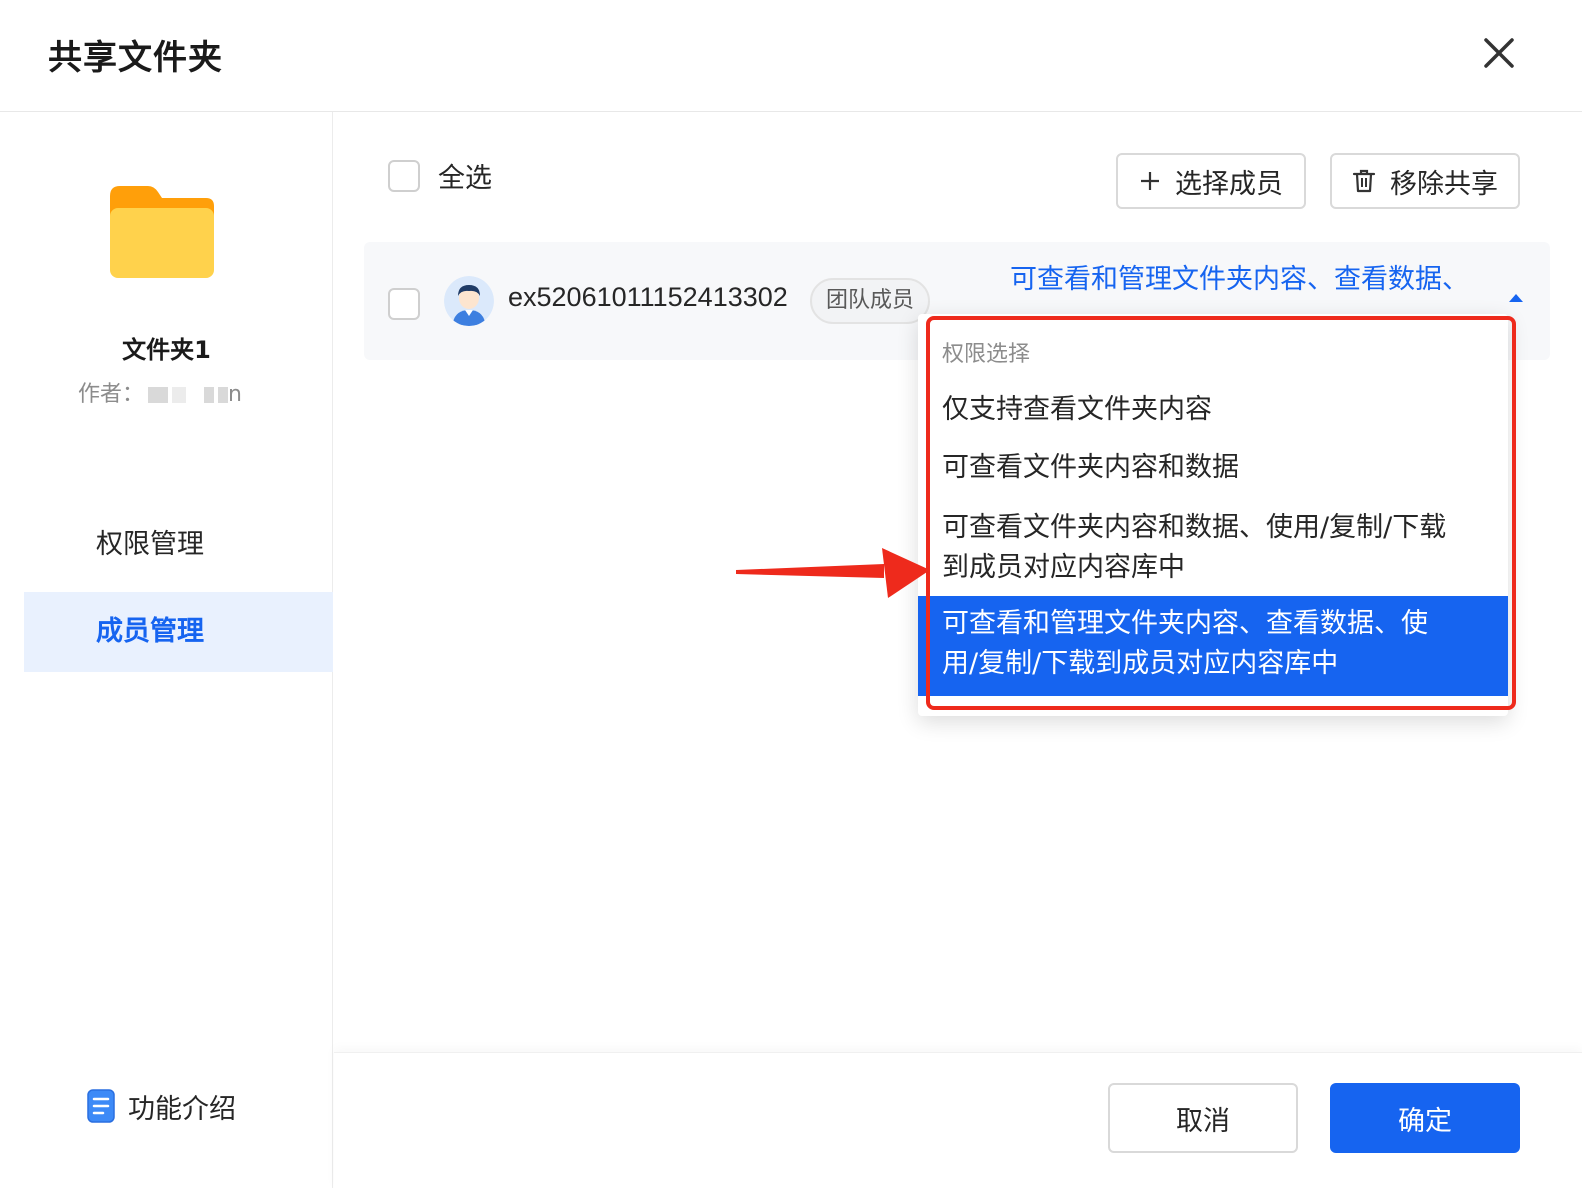 This screenshot has height=1188, width=1582. I want to click on select-all-label: 全选, so click(465, 178).